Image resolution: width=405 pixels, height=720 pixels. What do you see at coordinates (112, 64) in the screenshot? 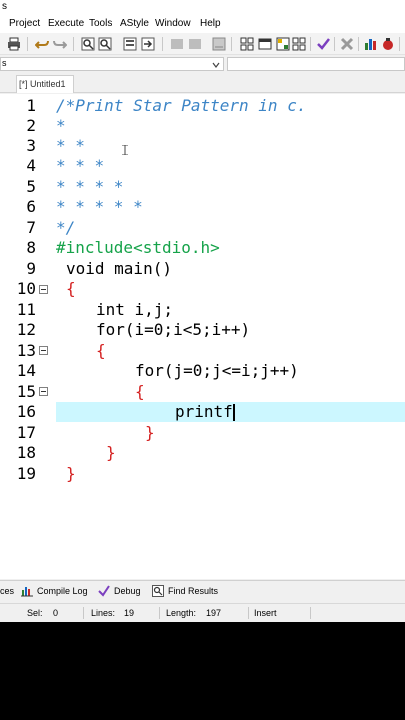
I see `scope-combo: s` at bounding box center [112, 64].